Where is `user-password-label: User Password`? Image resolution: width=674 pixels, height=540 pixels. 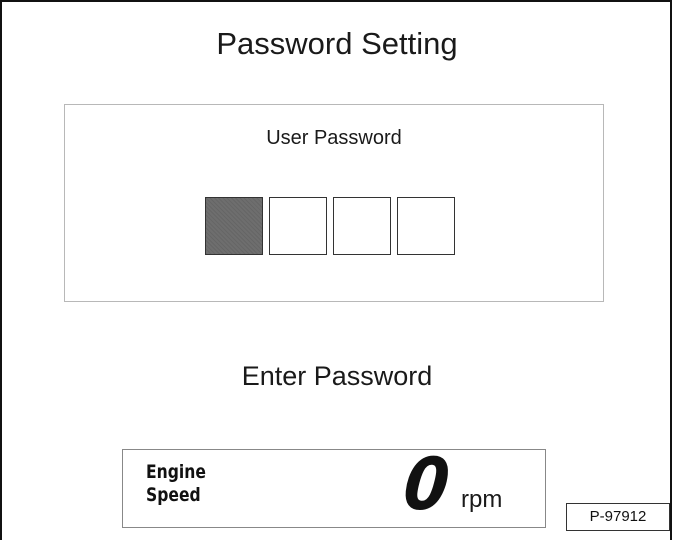
user-password-label: User Password is located at coordinates (334, 138).